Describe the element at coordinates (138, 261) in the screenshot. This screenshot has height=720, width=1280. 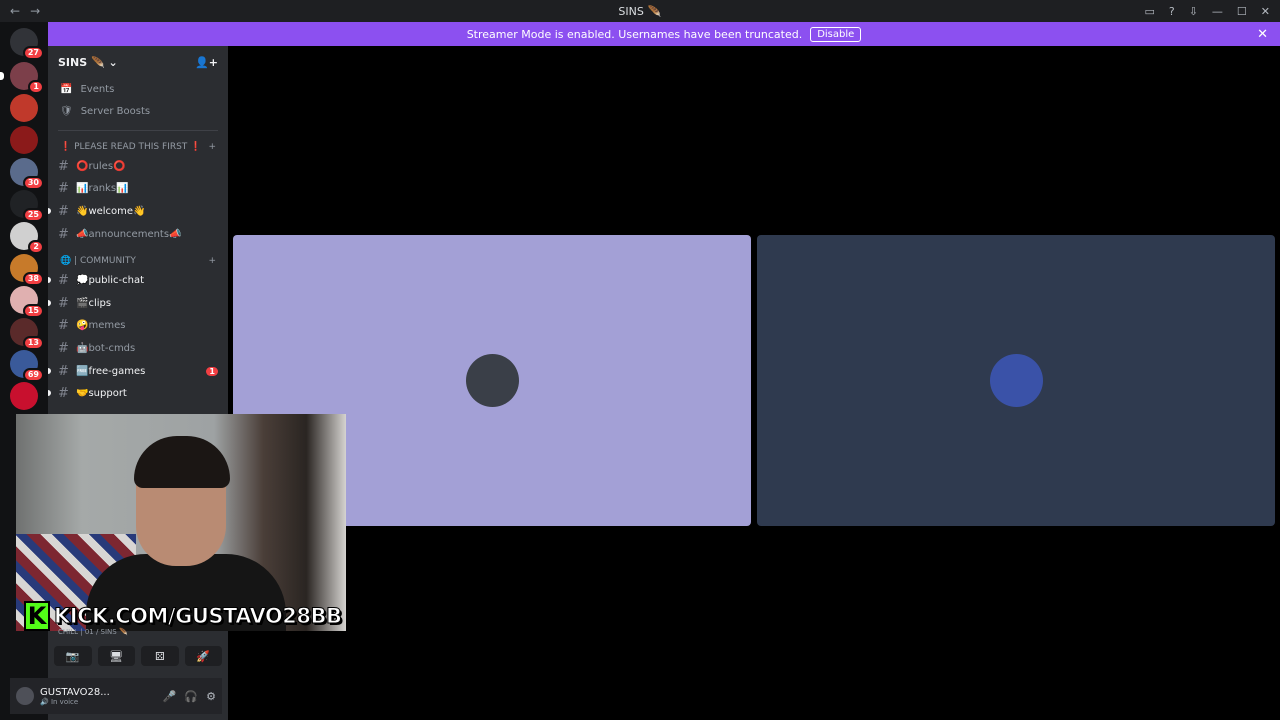
I see `category-header: 🌐 | COMMUNITY +` at that location.